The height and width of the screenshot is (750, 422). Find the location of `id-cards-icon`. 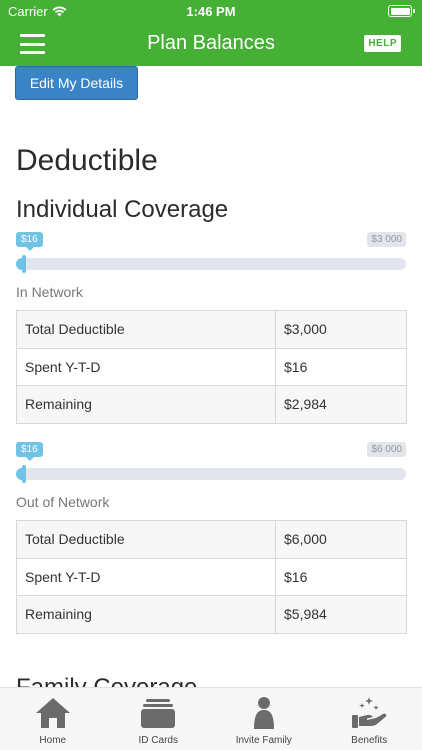

id-cards-icon is located at coordinates (158, 713).